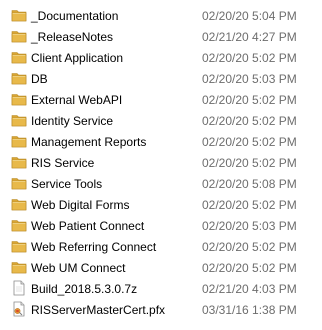  I want to click on file-list-item: Web UM Connect 02/20/20 5:02 PM, so click(161, 267).